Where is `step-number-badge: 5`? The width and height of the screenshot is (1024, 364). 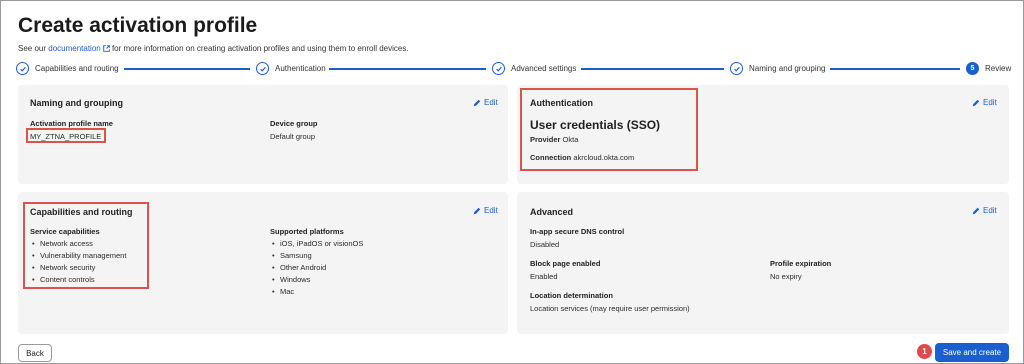 step-number-badge: 5 is located at coordinates (972, 68).